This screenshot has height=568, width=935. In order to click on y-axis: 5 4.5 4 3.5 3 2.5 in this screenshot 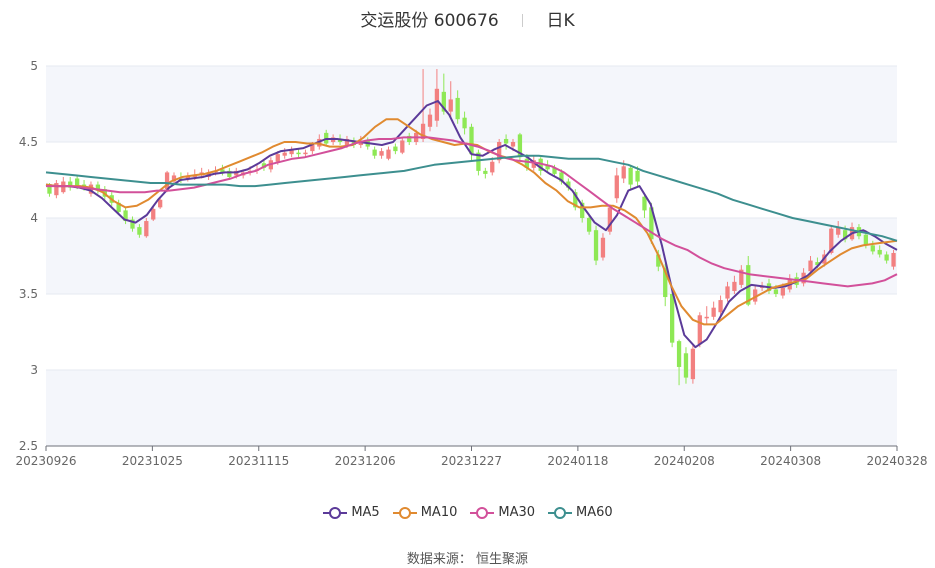, I will do `click(28, 256)`.